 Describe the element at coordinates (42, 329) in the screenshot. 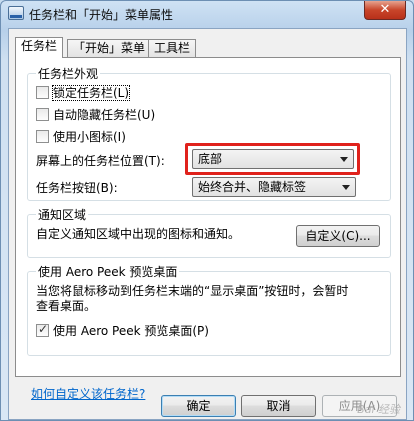

I see `aero-peek-box` at that location.